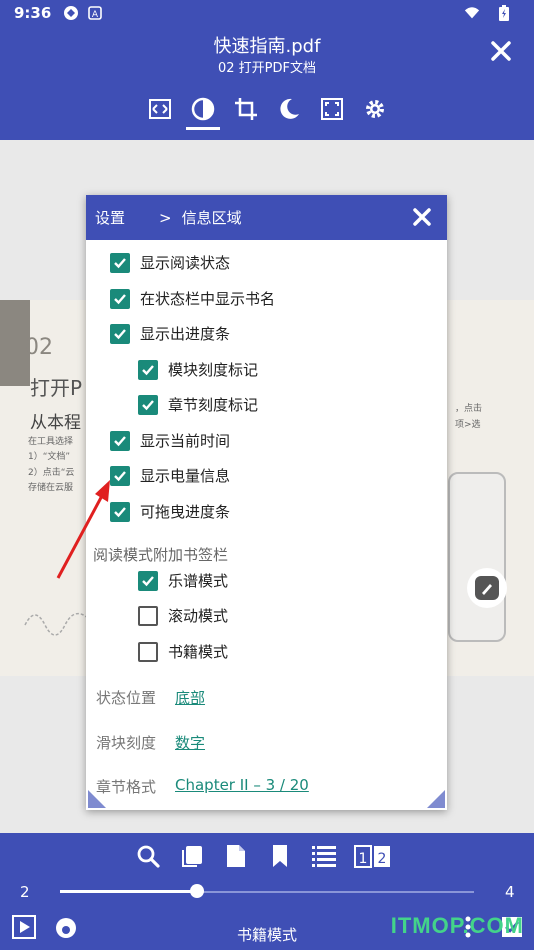 The width and height of the screenshot is (534, 950). I want to click on fit-page-button, so click(160, 109).